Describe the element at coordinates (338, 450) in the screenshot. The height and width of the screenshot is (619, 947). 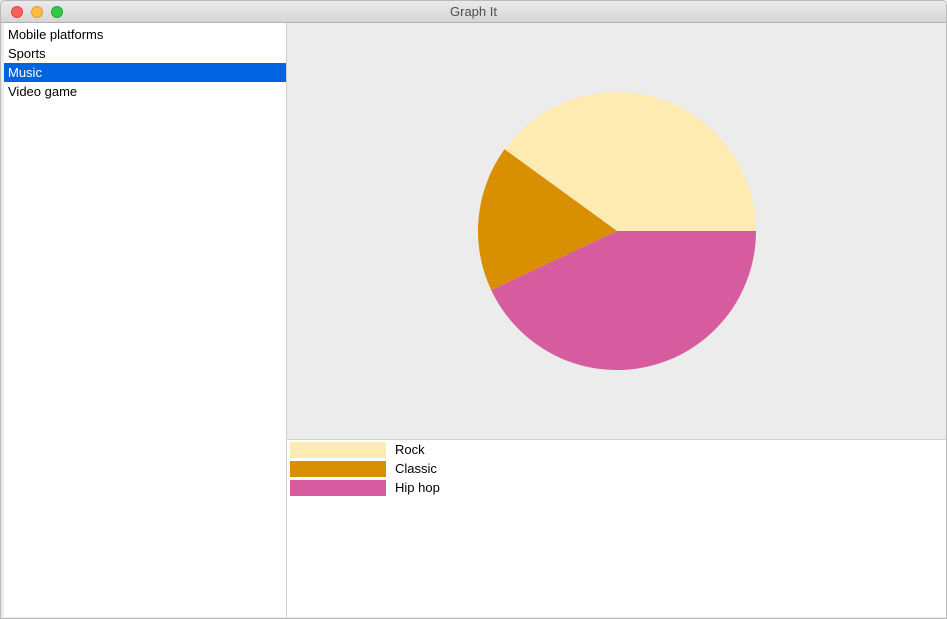
I see `legend-swatch-rock` at that location.